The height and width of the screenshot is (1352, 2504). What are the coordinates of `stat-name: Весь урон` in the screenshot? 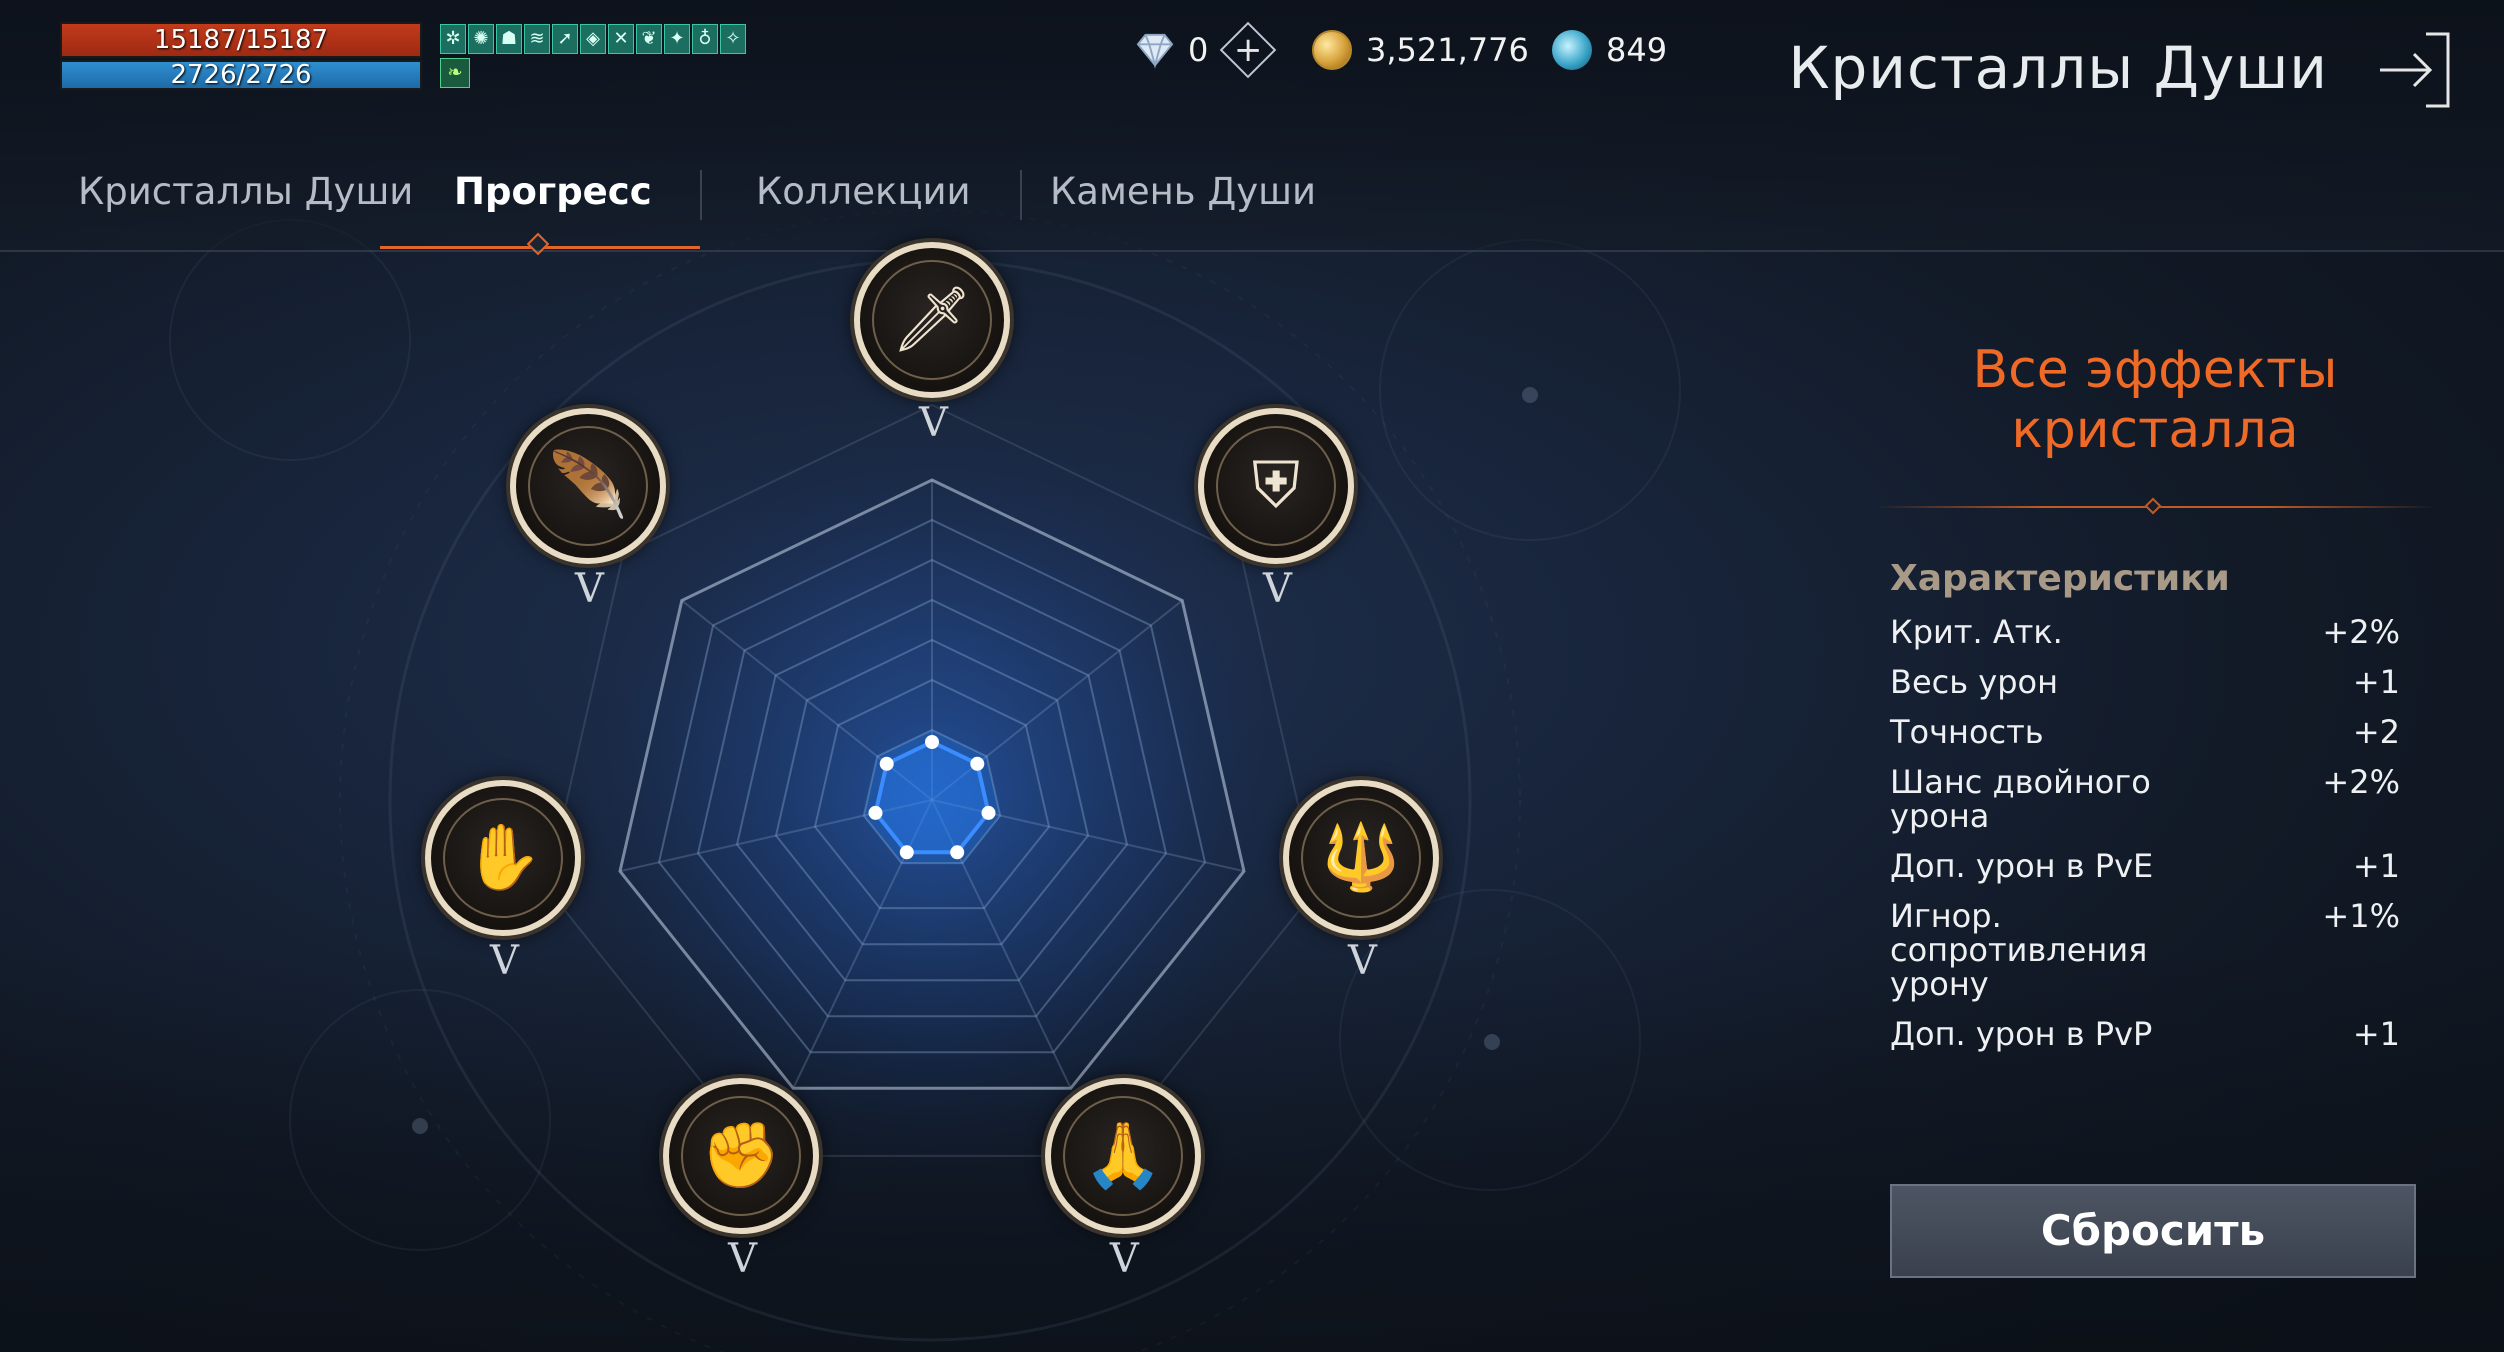 It's located at (1974, 682).